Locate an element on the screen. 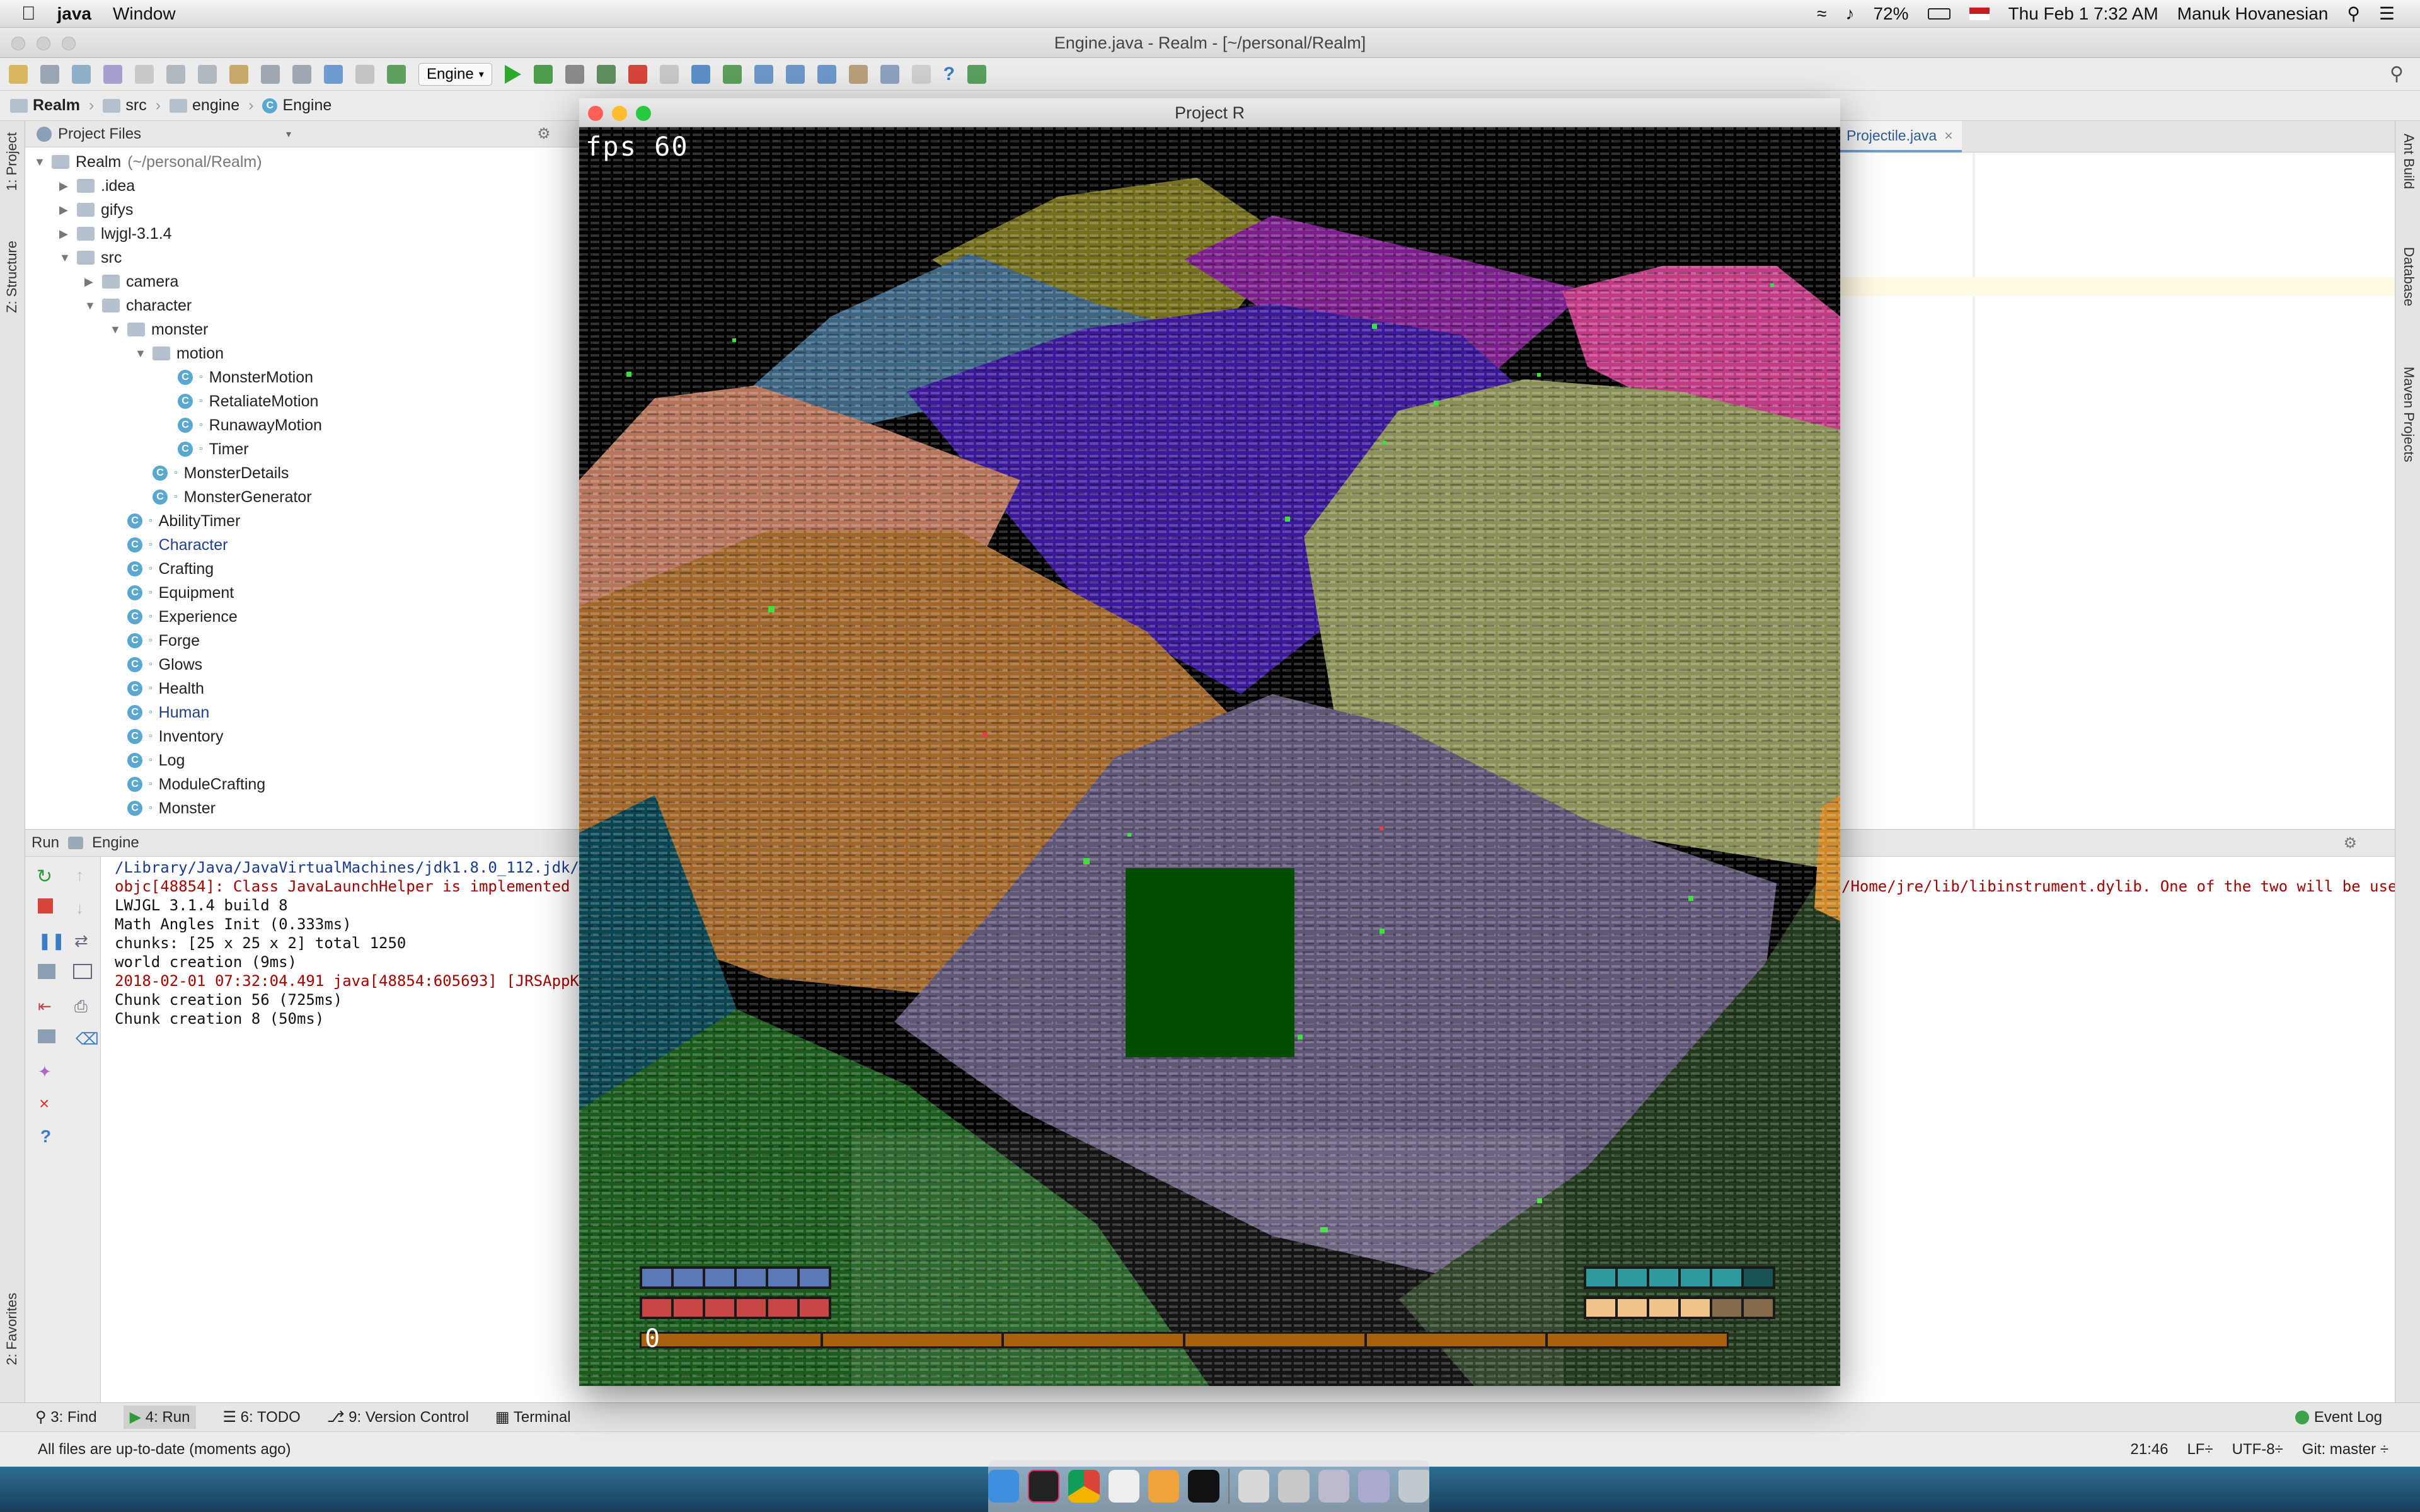  vcs-update-icon is located at coordinates (701, 74).